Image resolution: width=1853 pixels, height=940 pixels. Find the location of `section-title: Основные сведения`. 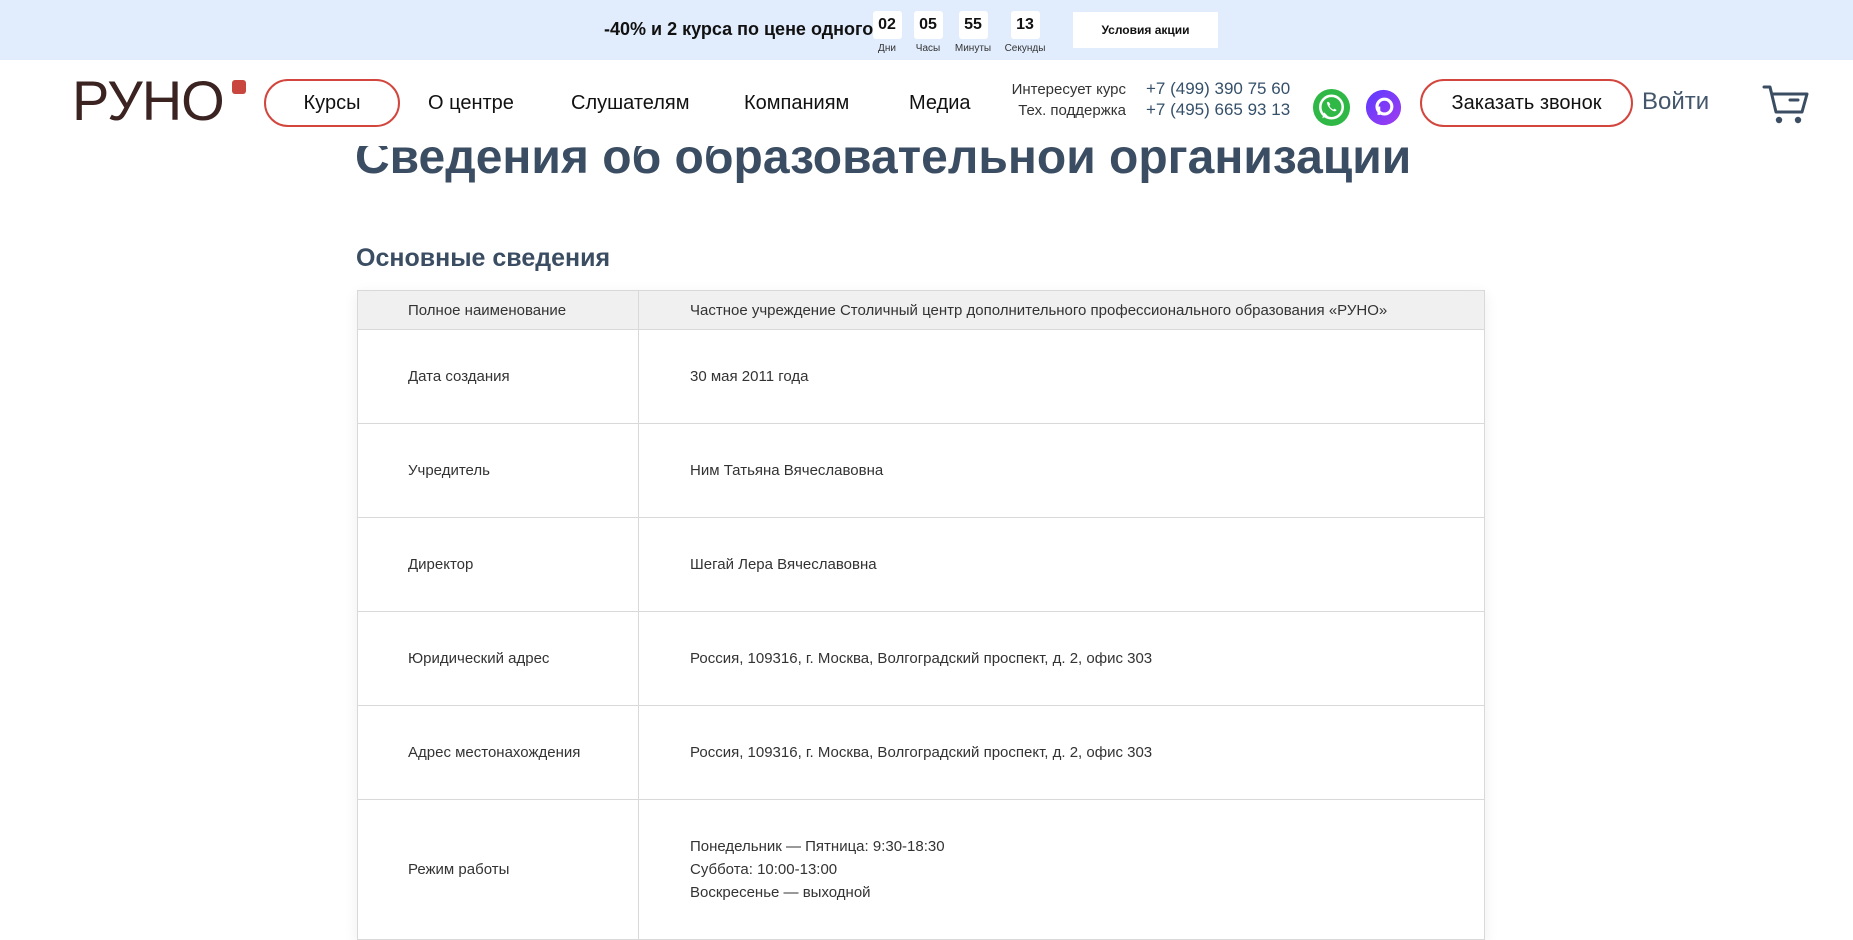

section-title: Основные сведения is located at coordinates (483, 258).